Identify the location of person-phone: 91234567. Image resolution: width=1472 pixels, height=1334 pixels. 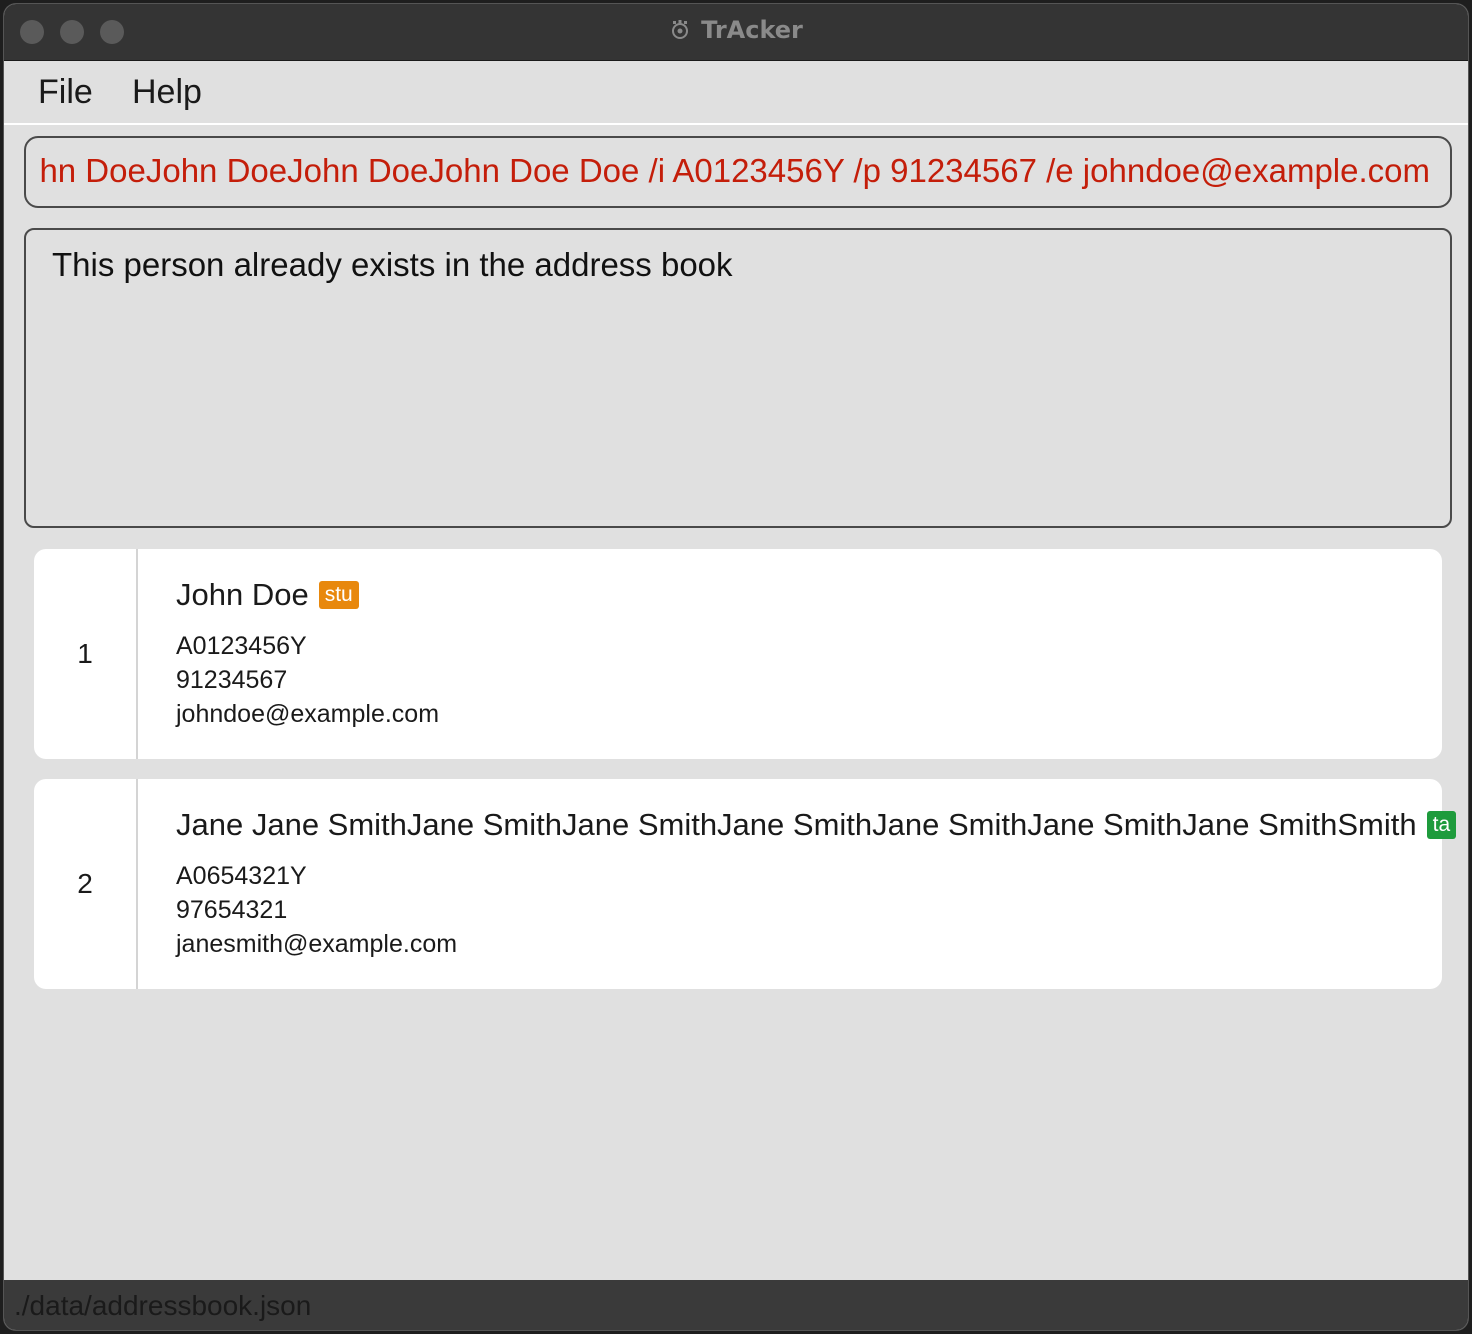
(232, 680).